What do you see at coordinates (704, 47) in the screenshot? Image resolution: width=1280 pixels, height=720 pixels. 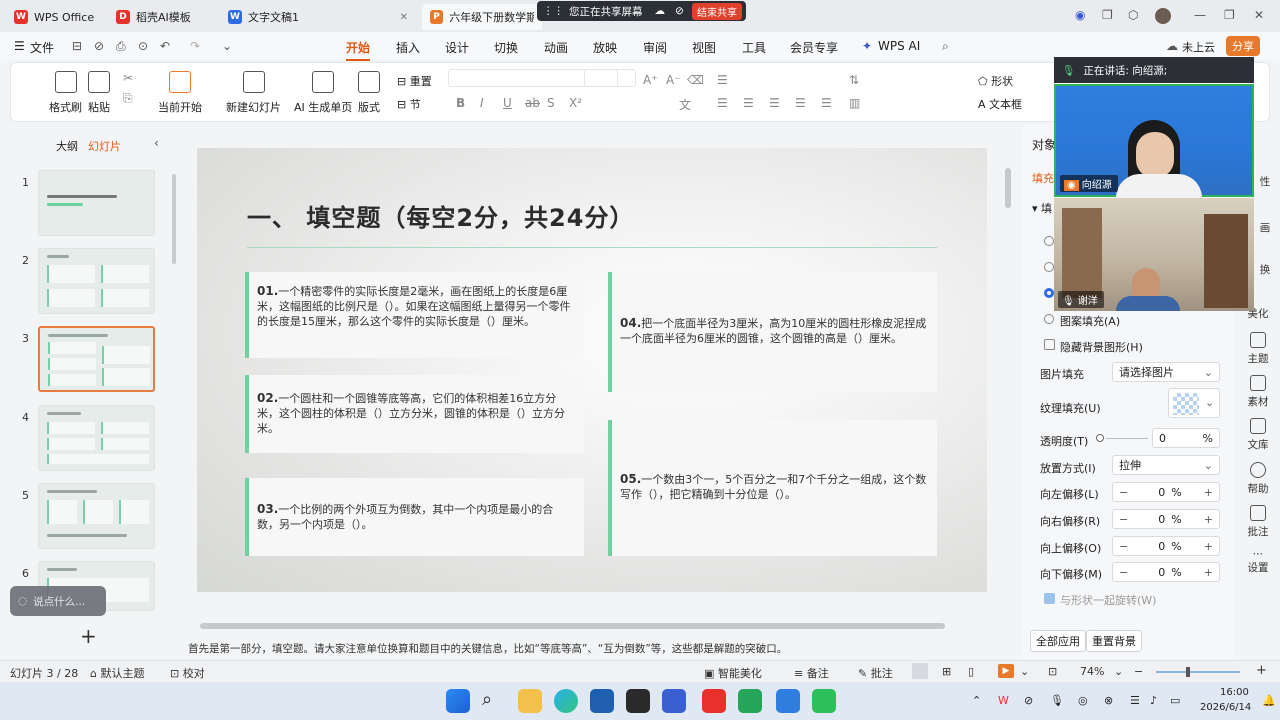 I see `menu-view: 视图` at bounding box center [704, 47].